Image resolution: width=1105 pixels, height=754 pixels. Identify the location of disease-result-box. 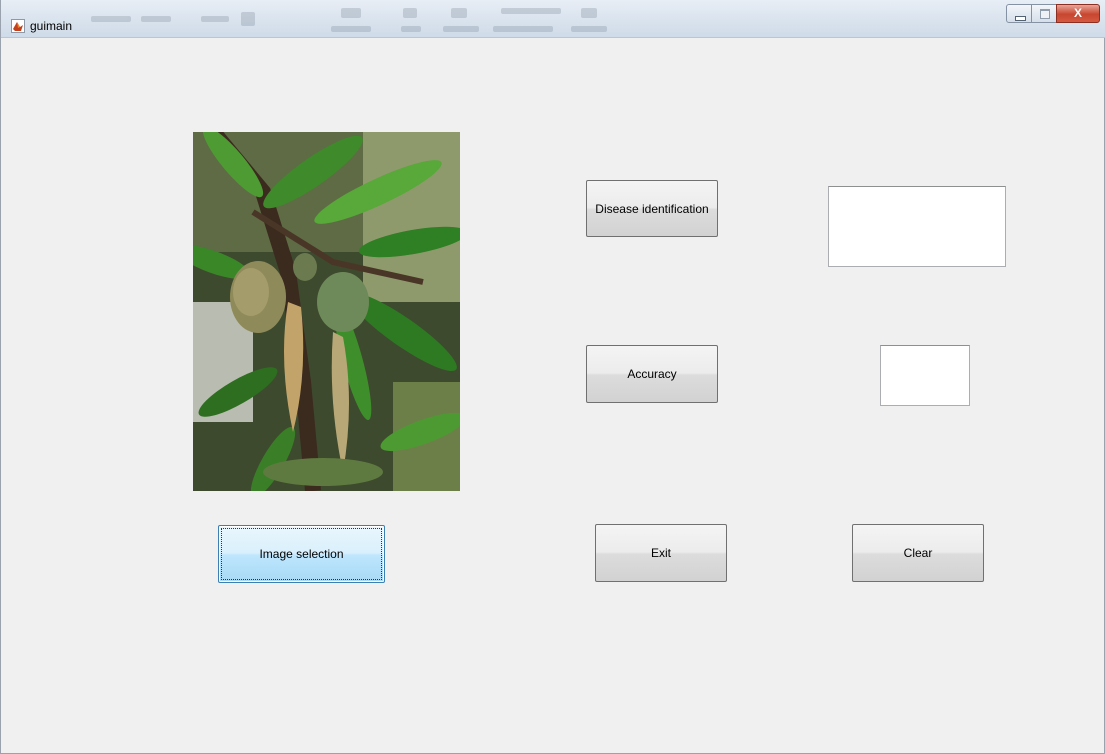
(917, 226).